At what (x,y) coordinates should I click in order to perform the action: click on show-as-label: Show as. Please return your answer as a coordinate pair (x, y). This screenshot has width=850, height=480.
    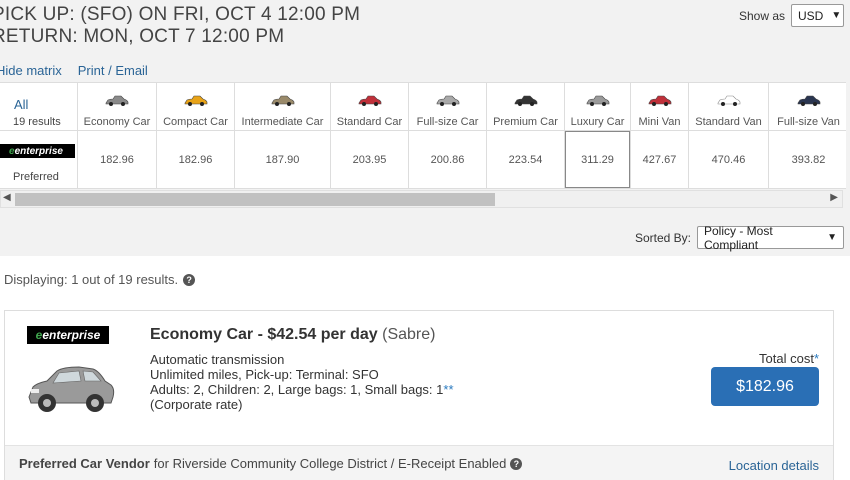
    Looking at the image, I should click on (761, 15).